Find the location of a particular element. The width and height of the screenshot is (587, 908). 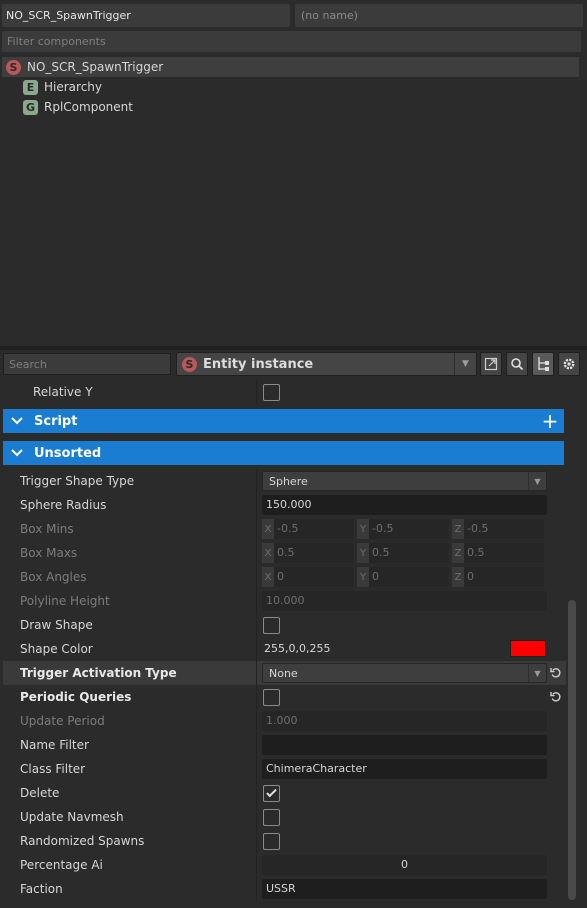

open-external-button is located at coordinates (491, 364).